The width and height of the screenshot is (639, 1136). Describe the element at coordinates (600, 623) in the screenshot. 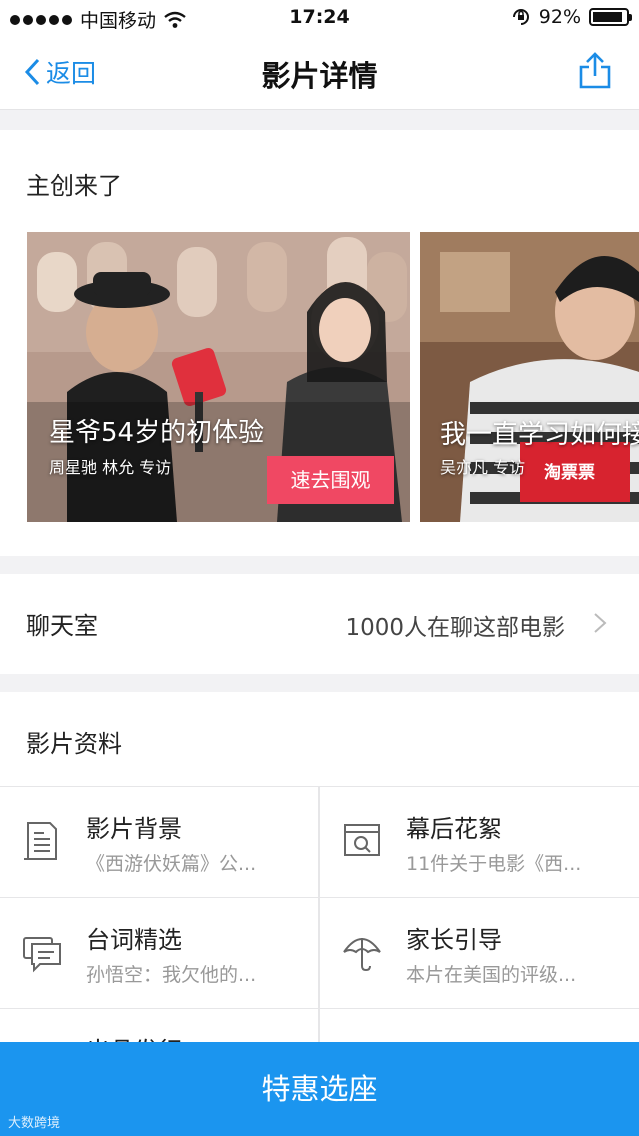

I see `chevron-right-icon` at that location.